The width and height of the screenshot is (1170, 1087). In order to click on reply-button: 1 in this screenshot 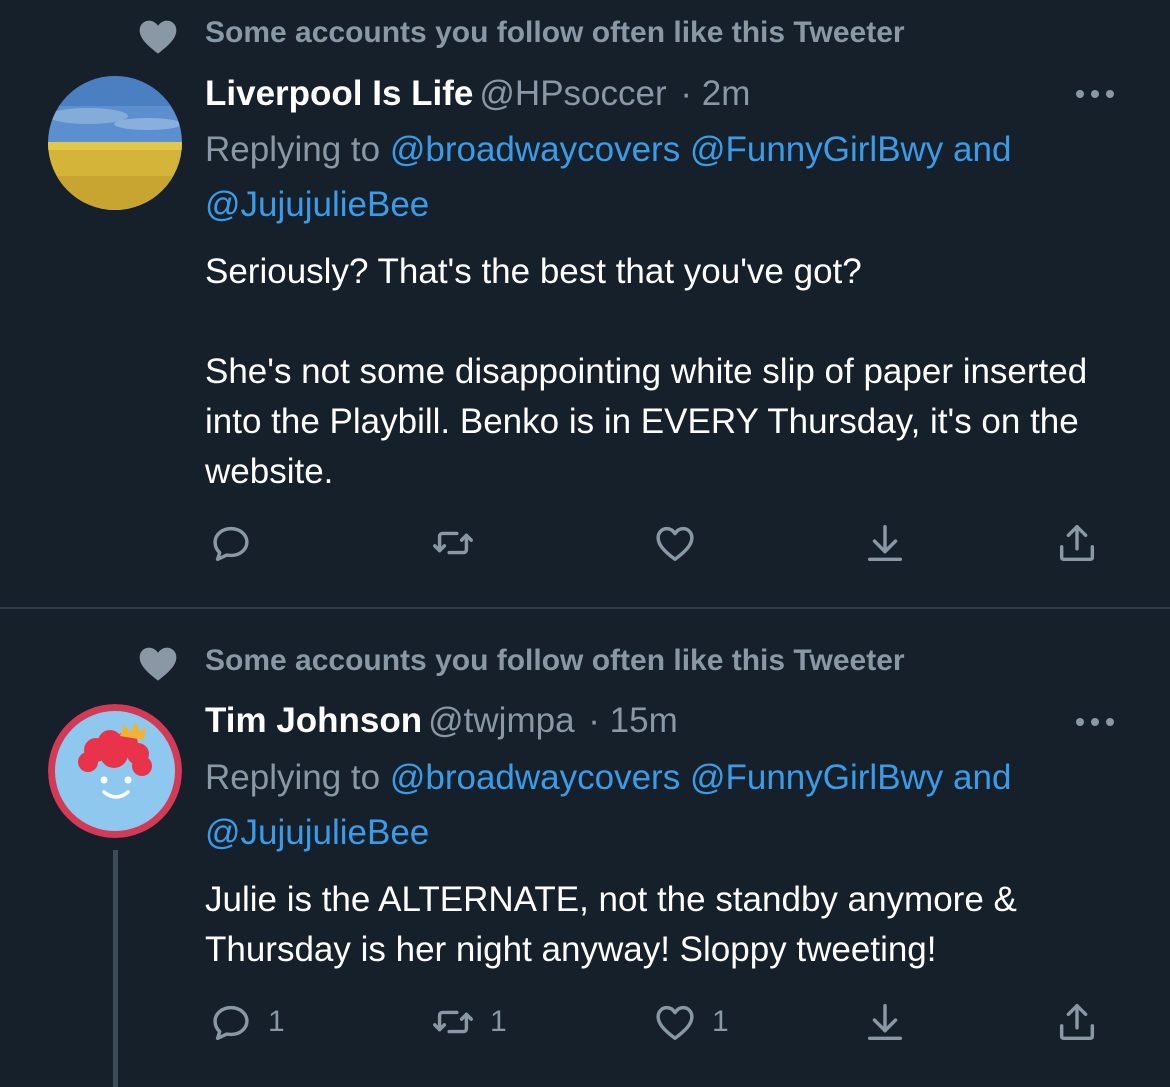, I will do `click(246, 1022)`.